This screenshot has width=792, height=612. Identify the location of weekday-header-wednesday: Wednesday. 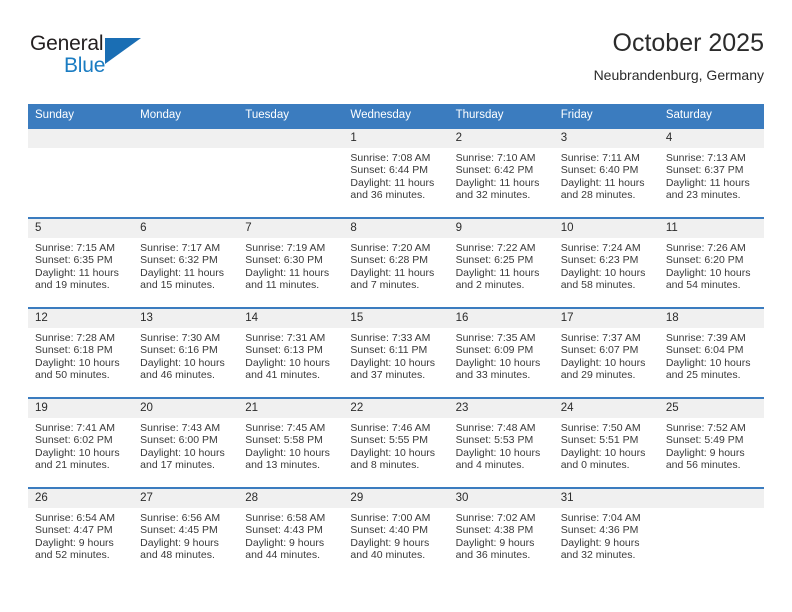
(396, 115).